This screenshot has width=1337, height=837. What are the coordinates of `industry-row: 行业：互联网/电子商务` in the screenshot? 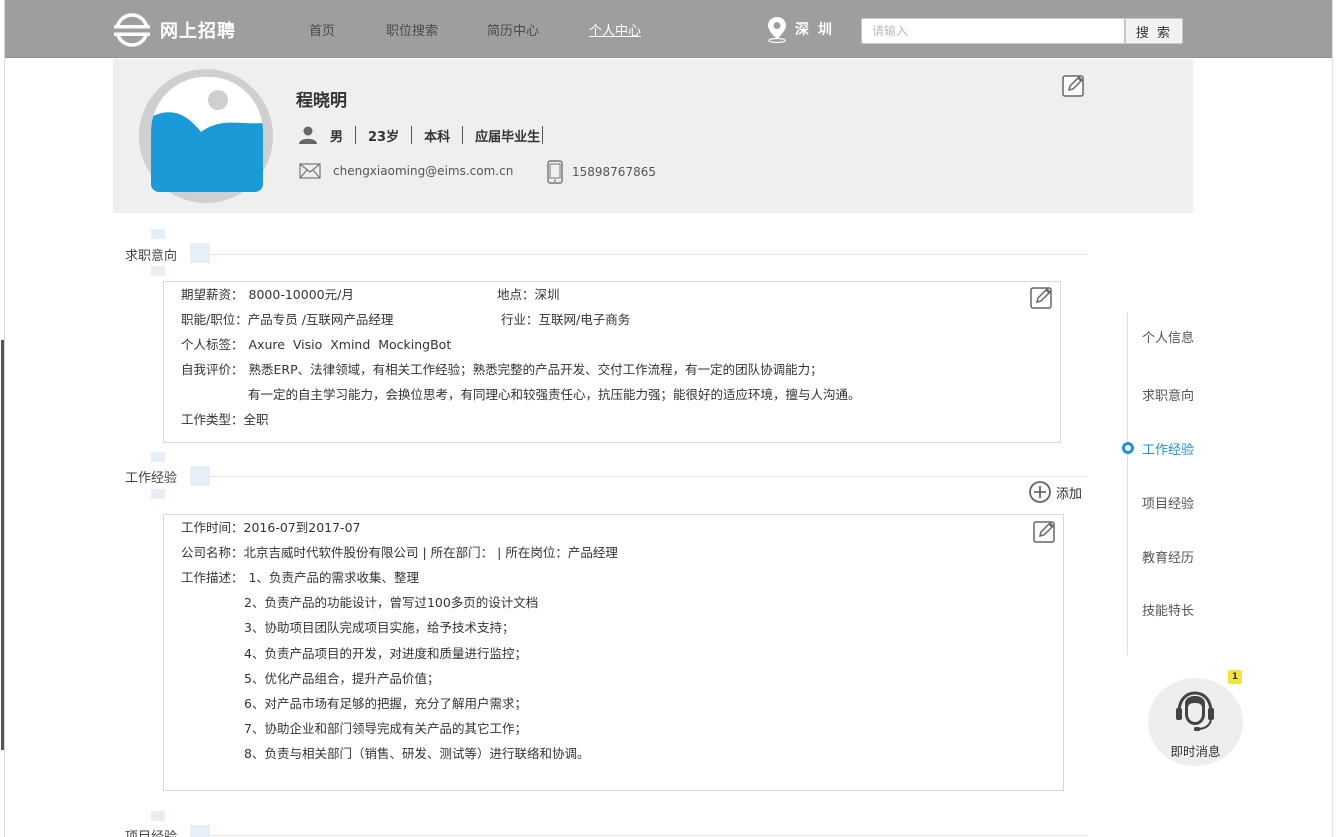 It's located at (565, 318).